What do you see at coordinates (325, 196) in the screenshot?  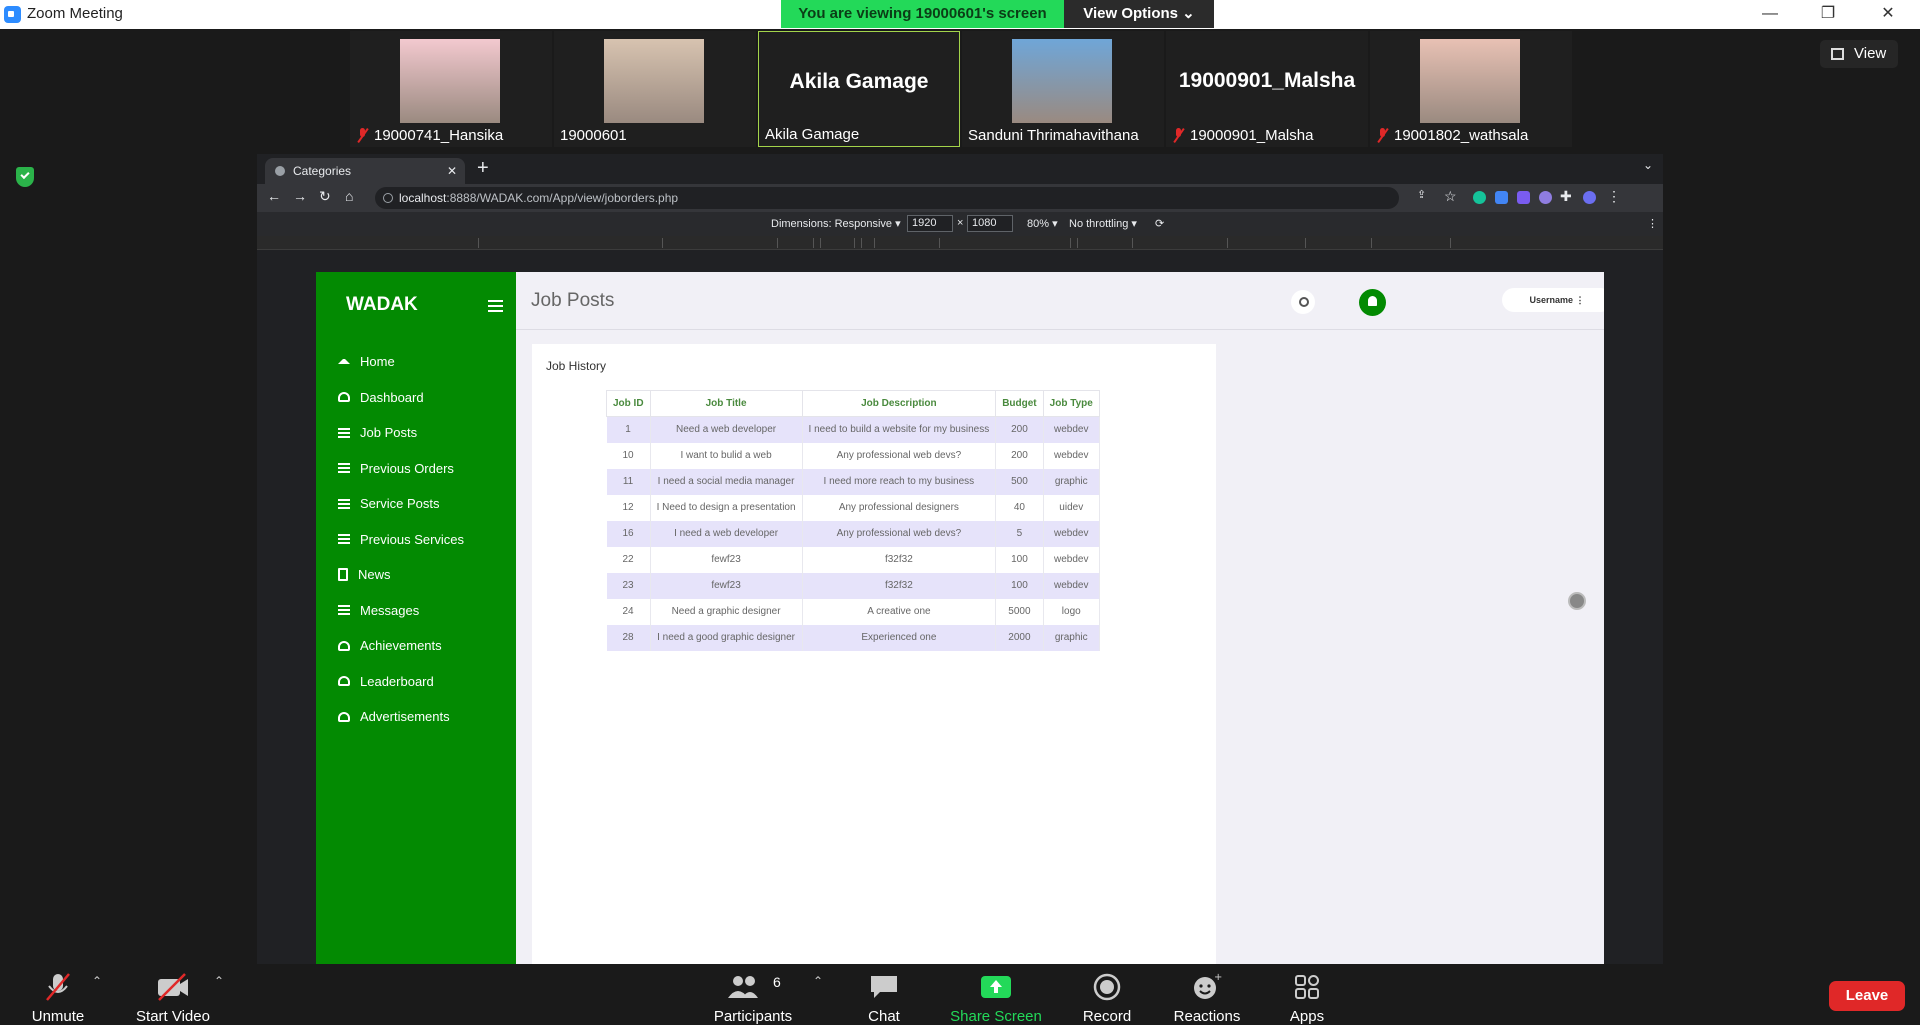 I see `reload-icon: ↻` at bounding box center [325, 196].